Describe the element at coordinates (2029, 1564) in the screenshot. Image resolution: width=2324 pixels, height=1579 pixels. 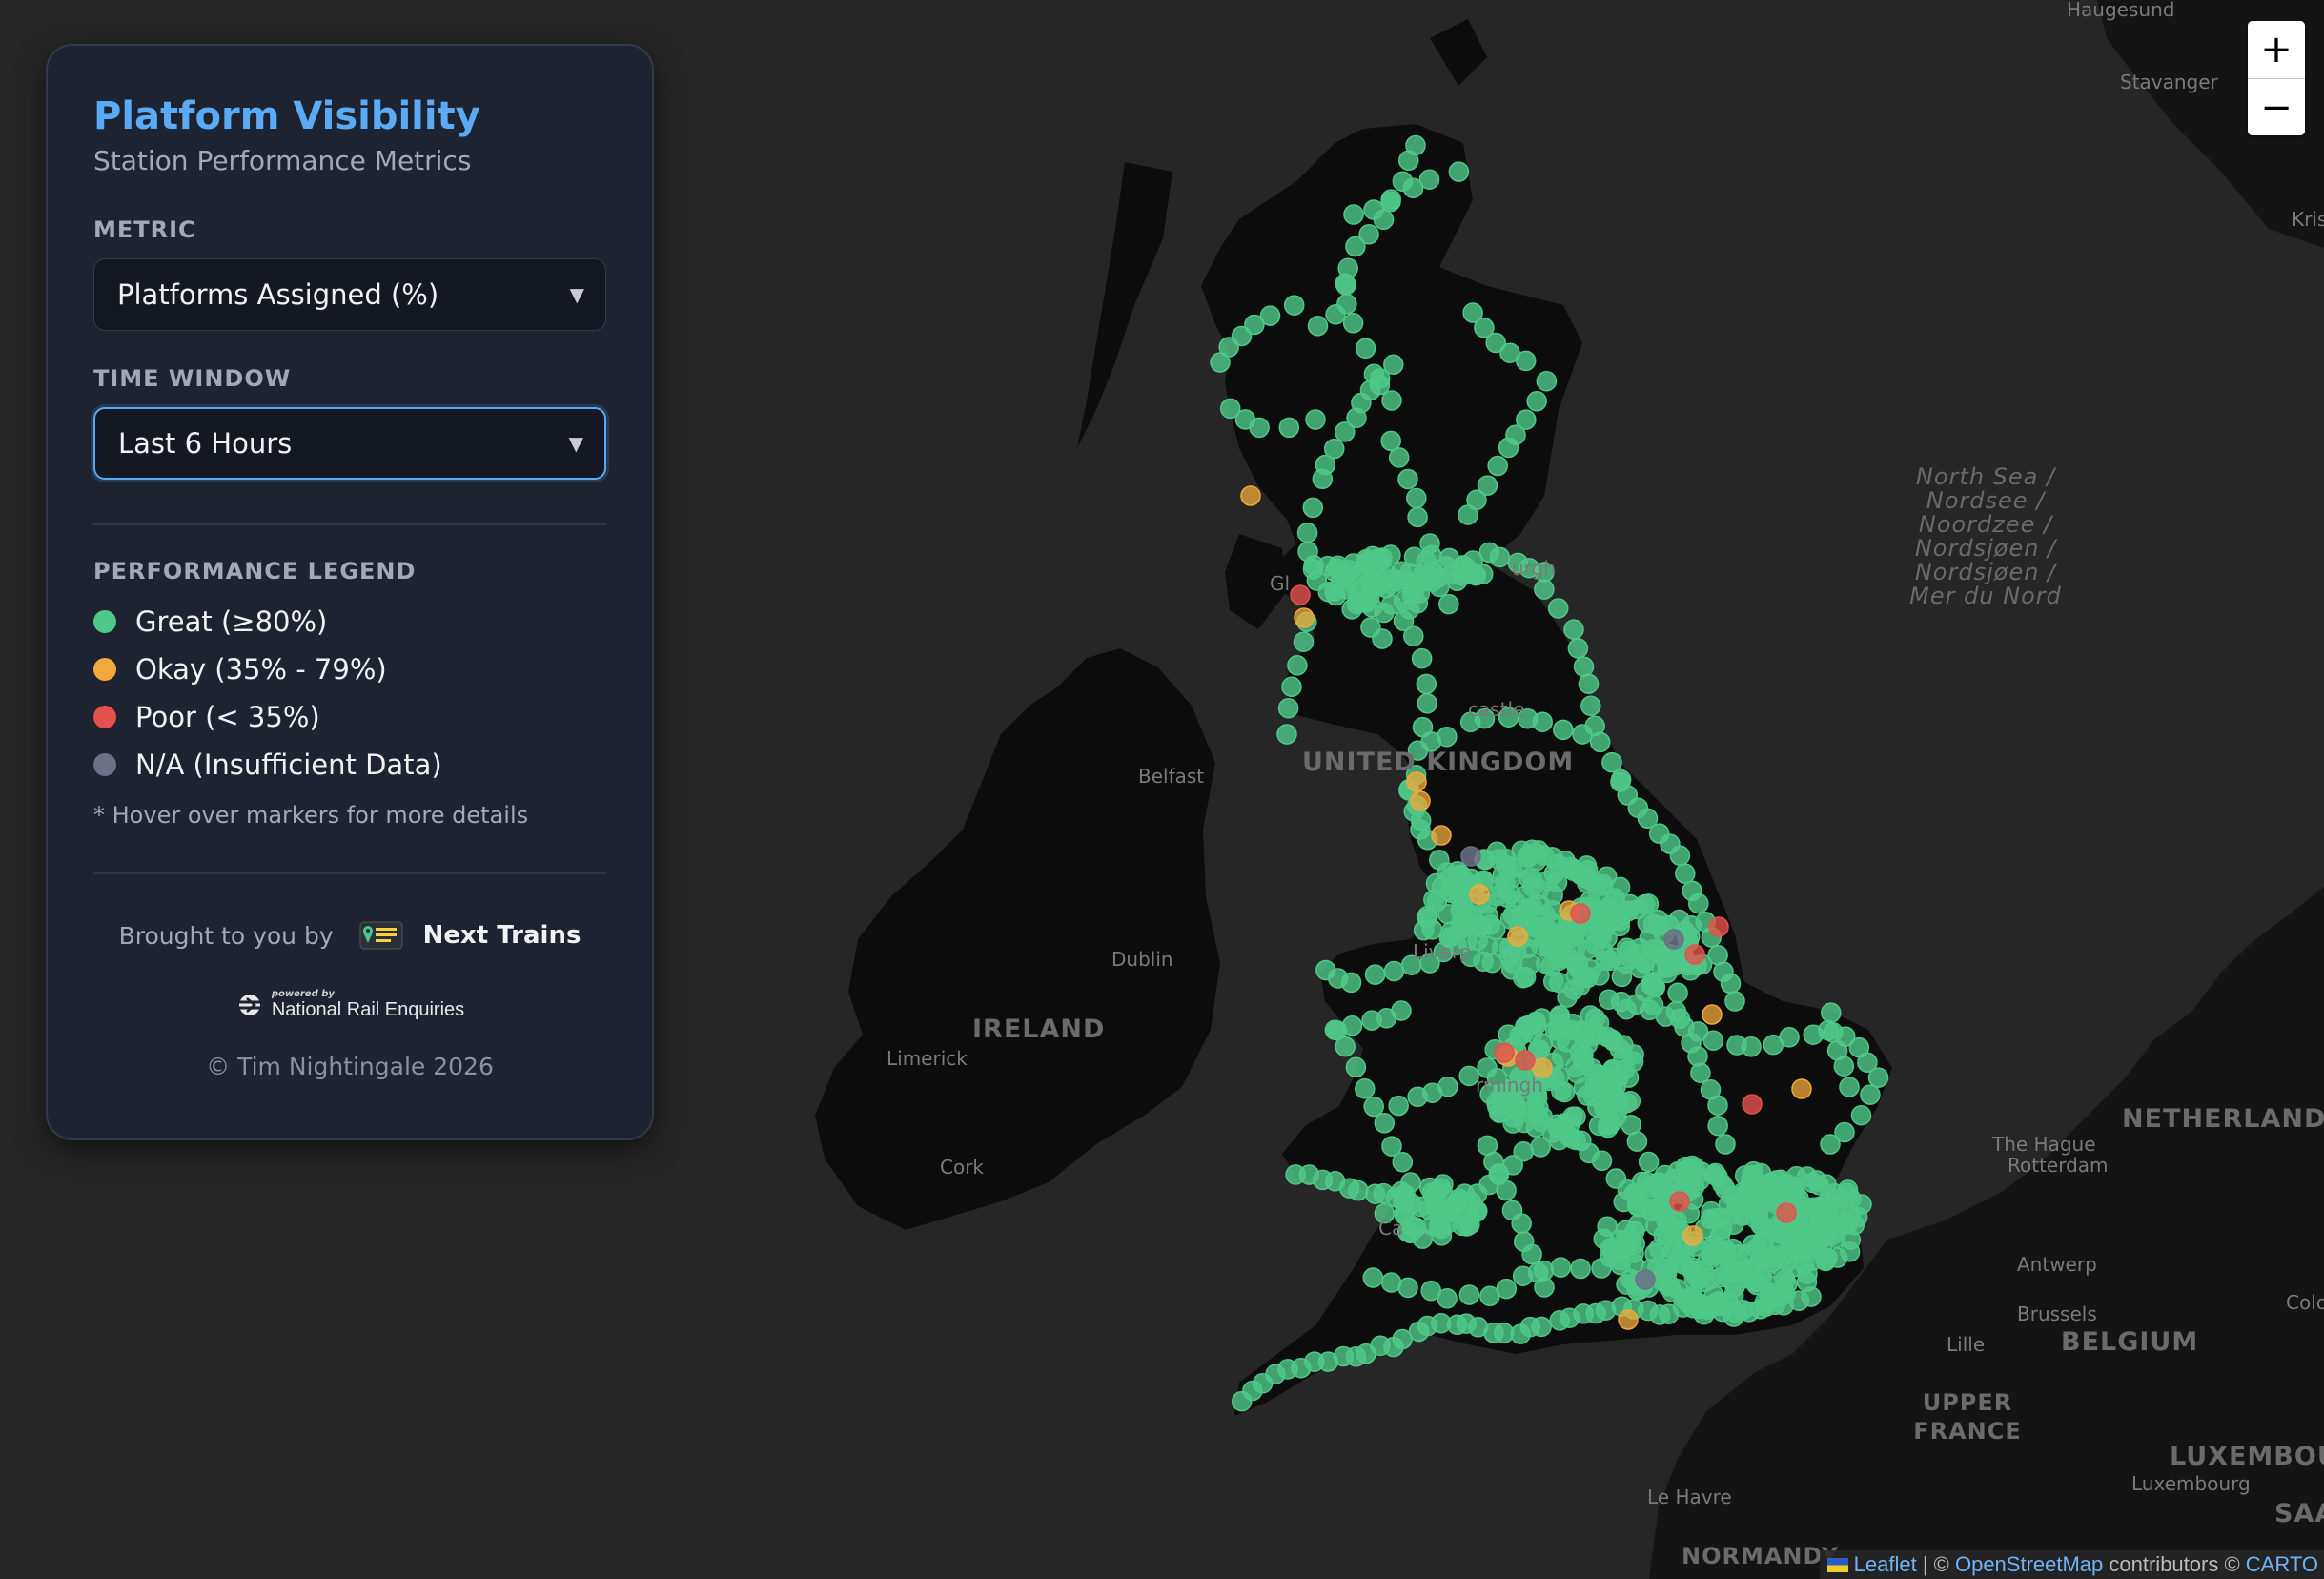
I see `osm-link: OpenStreetMap` at that location.